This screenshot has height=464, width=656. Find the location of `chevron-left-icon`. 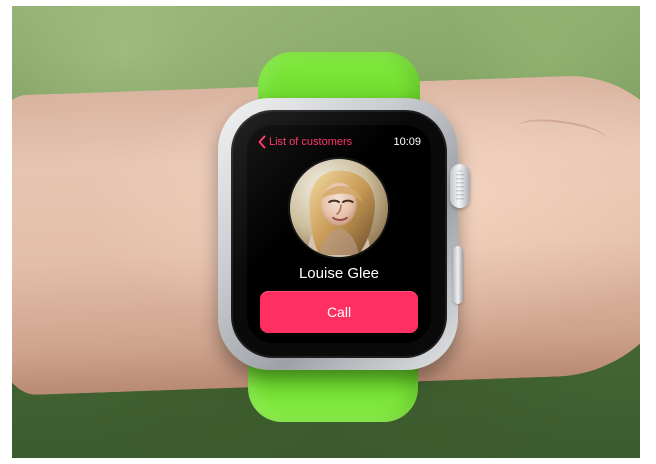

chevron-left-icon is located at coordinates (262, 142).